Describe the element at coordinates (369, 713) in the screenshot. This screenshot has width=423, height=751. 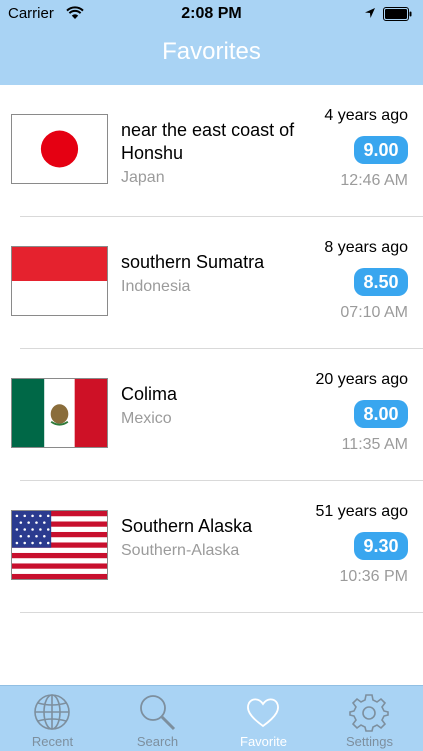
I see `gear-icon` at that location.